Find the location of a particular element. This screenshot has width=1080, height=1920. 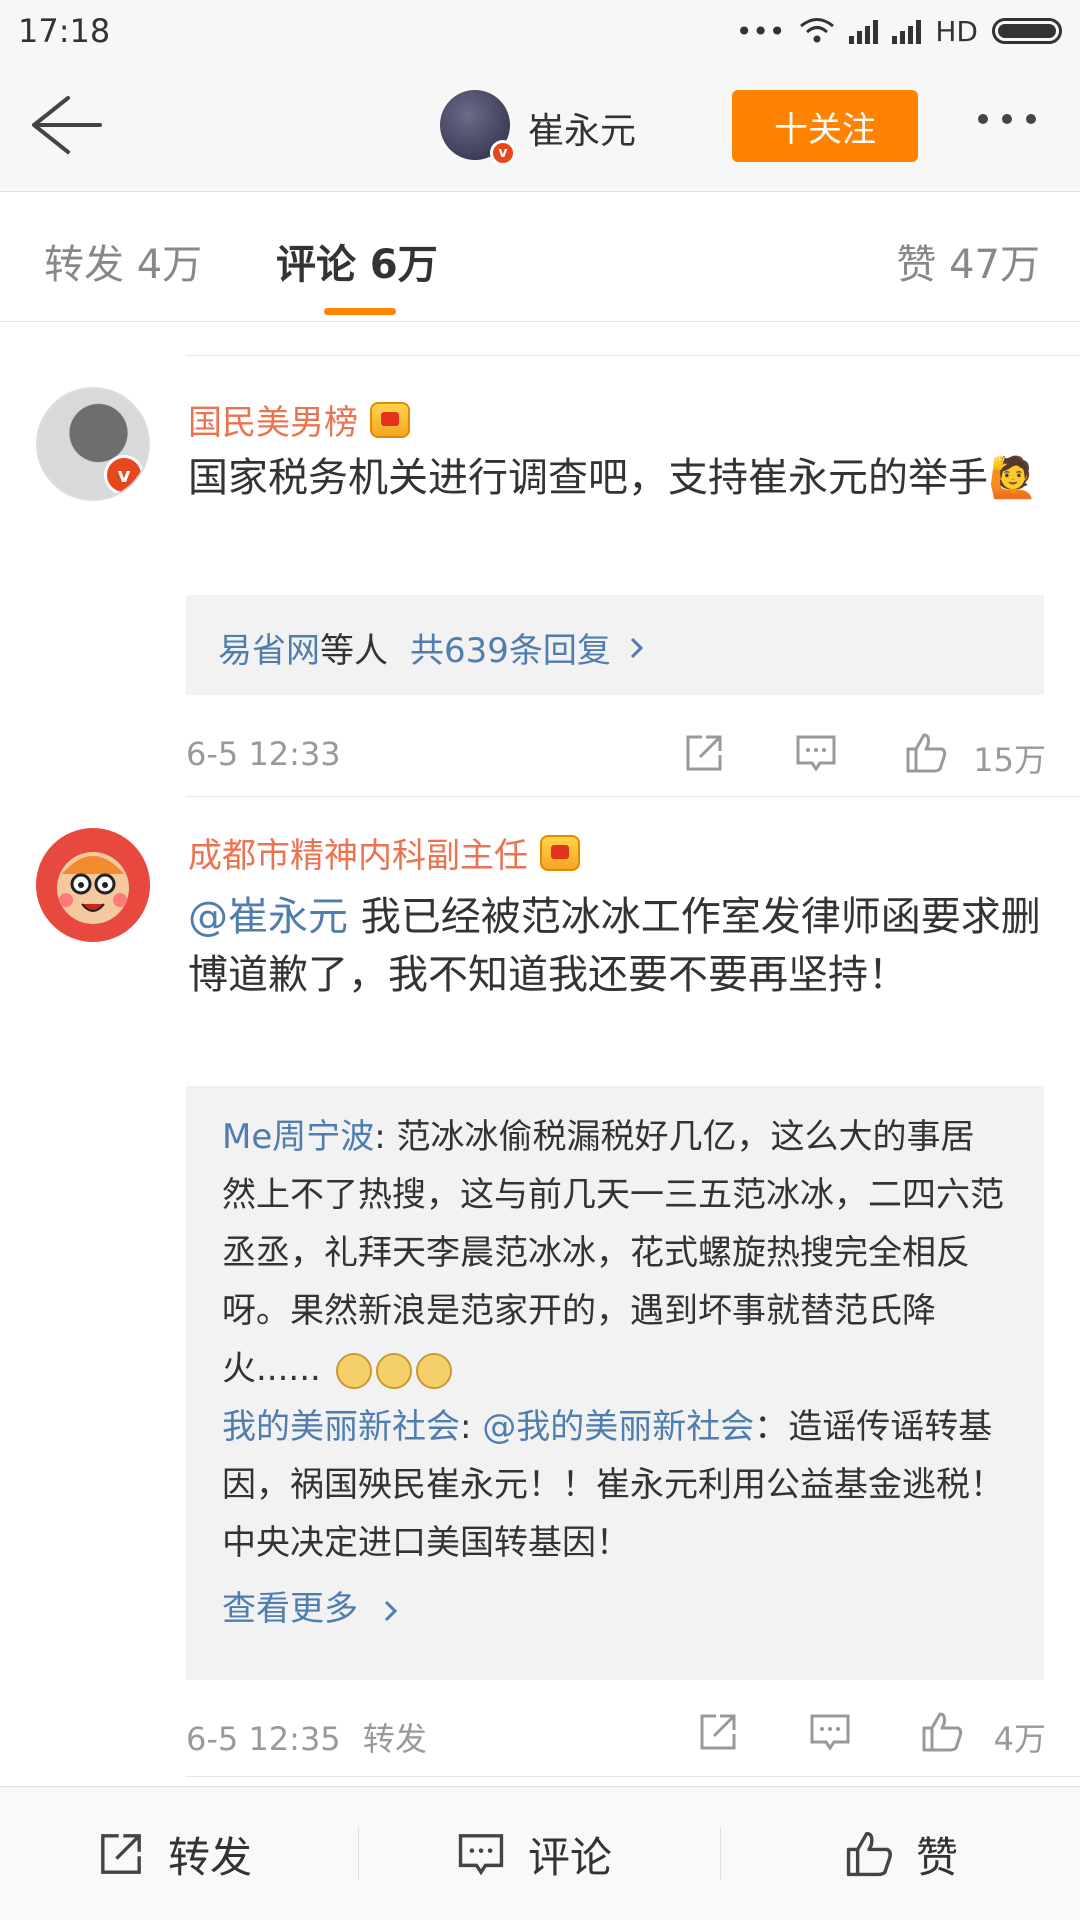

active-tab-indicator is located at coordinates (360, 311).